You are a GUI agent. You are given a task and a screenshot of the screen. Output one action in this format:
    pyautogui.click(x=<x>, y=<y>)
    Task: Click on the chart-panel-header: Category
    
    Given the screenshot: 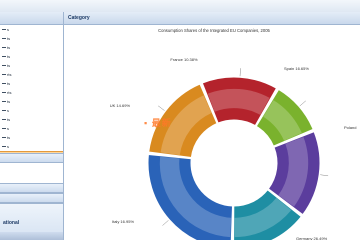 What is the action you would take?
    pyautogui.click(x=212, y=18)
    